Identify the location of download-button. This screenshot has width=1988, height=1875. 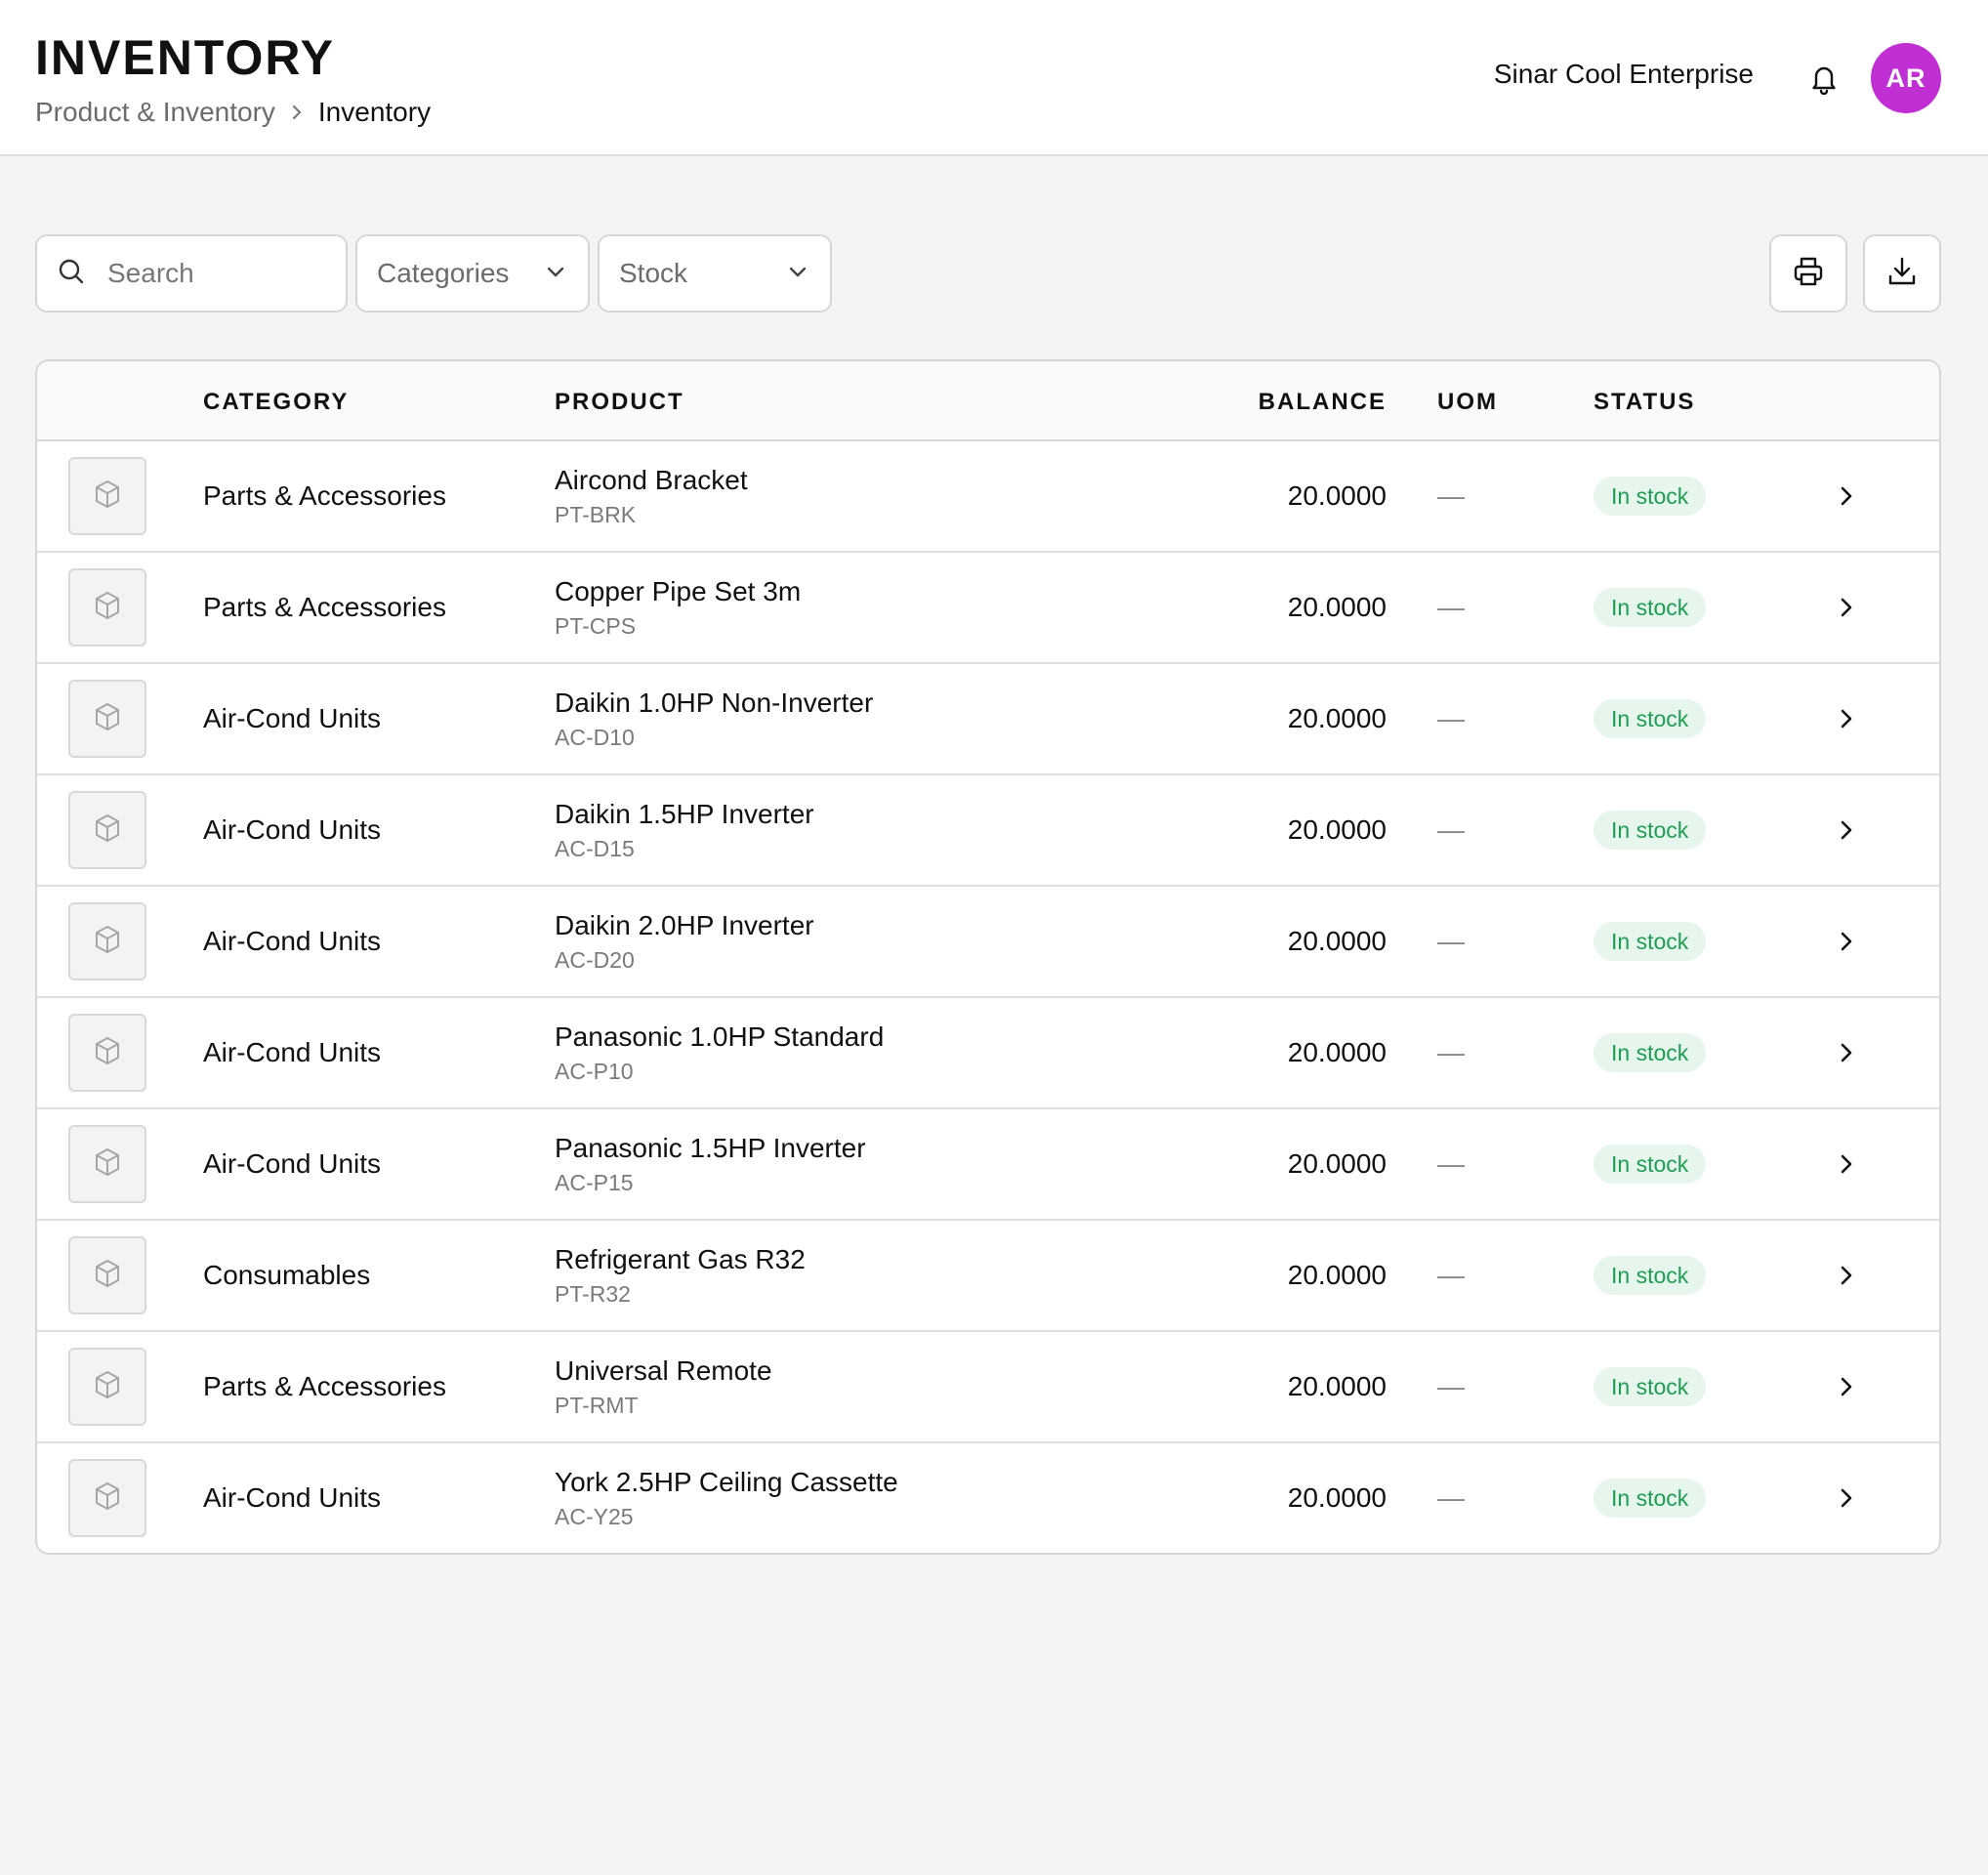
(1902, 273).